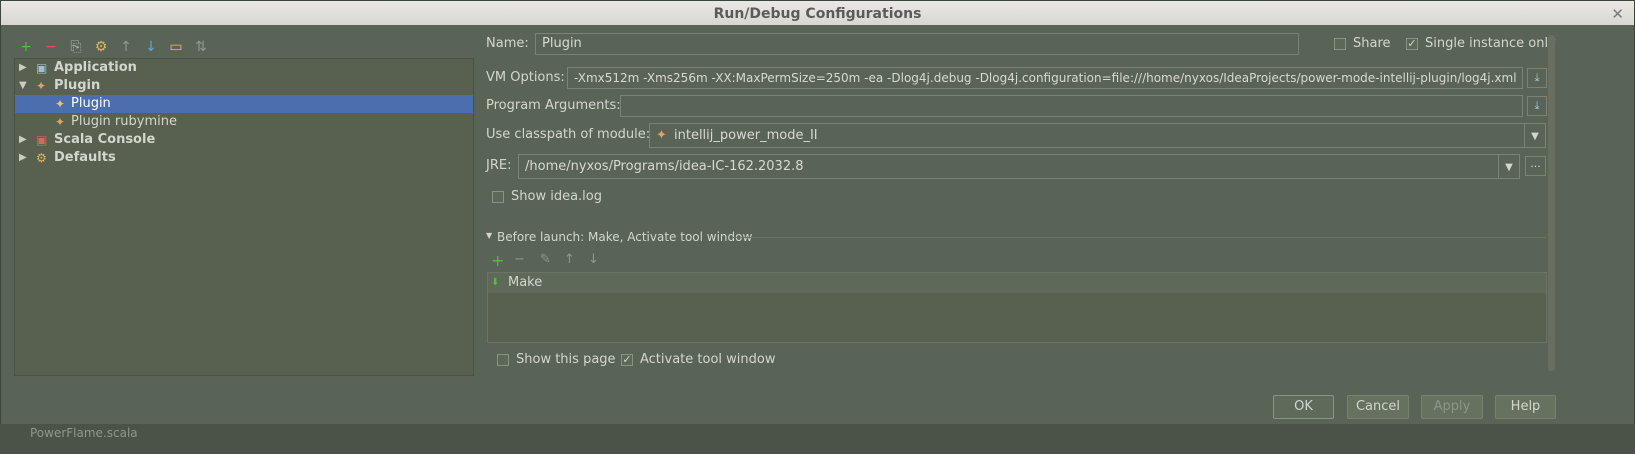  I want to click on tree-item-plugin-rubymine: ✦ Plugin rubymine, so click(244, 122).